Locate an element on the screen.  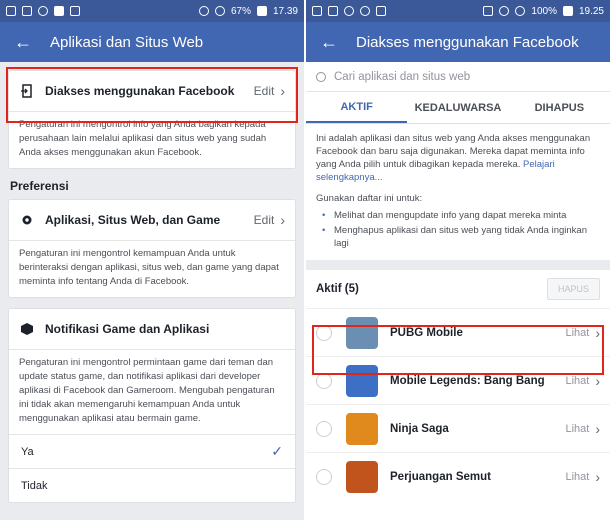
app-bar: ← Diakses menggunakan Facebook is located at coordinates (458, 42).